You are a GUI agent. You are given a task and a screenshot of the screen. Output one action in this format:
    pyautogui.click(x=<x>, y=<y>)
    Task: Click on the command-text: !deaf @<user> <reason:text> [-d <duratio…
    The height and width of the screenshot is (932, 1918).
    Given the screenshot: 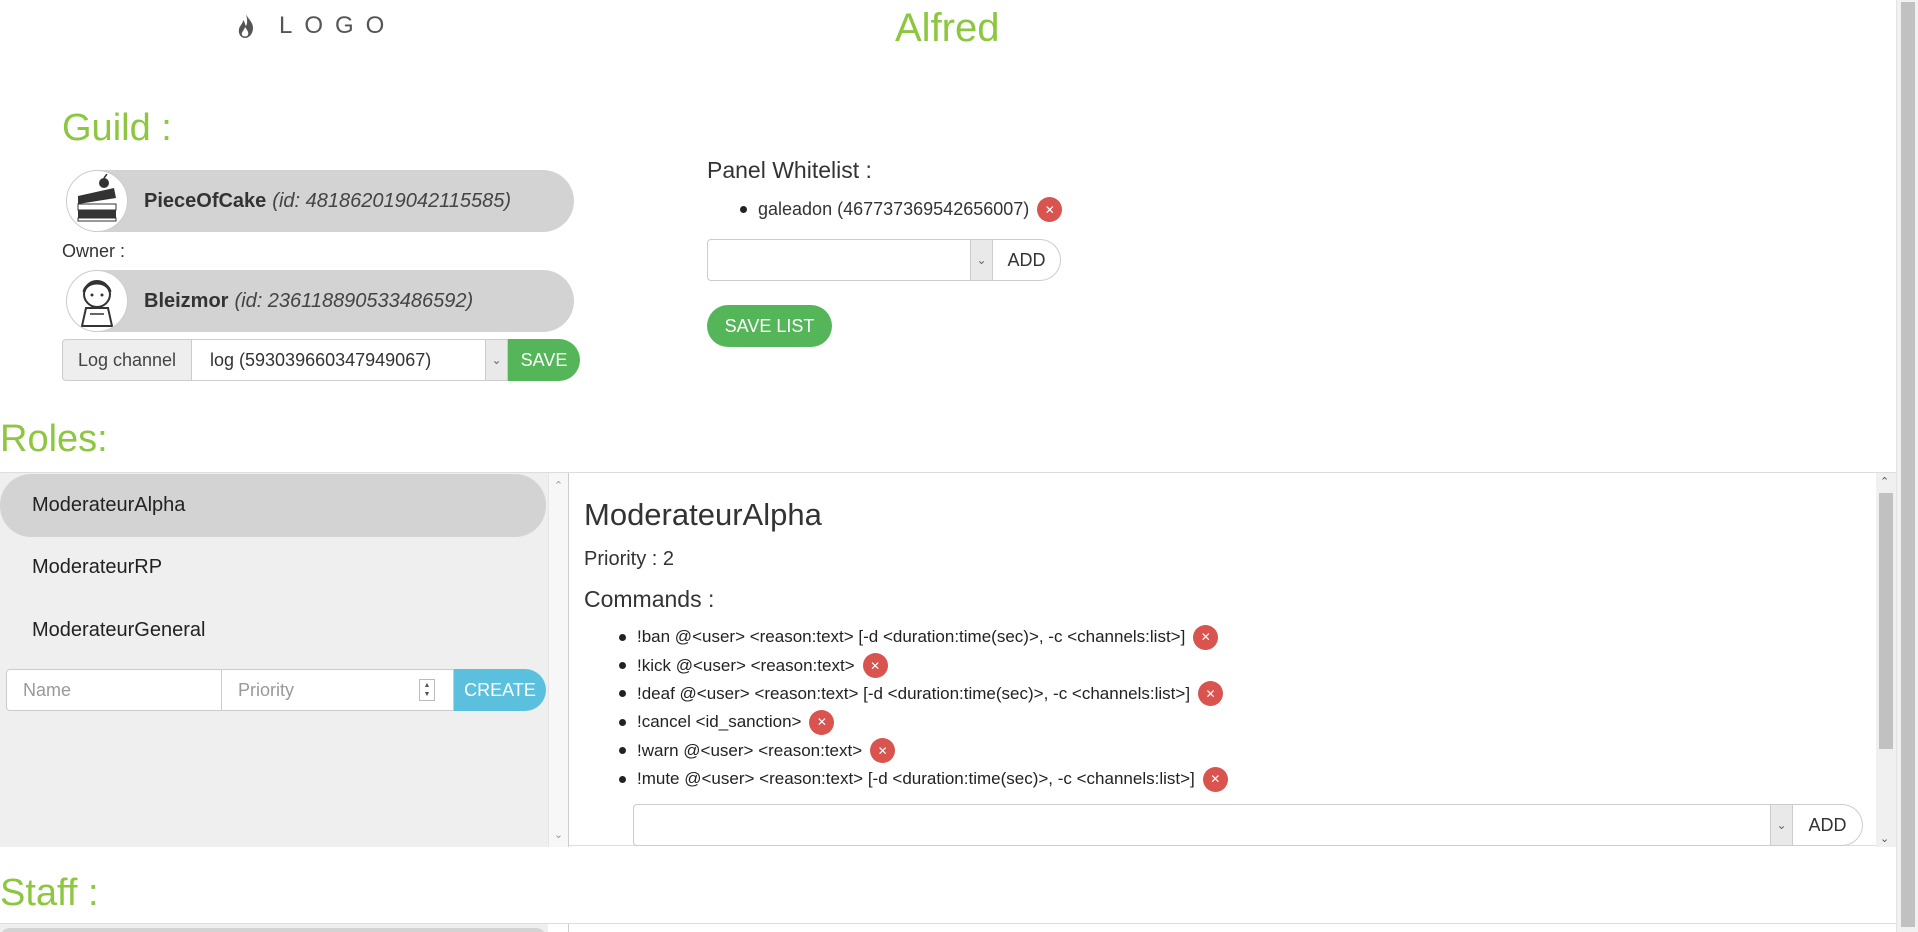 What is the action you would take?
    pyautogui.click(x=914, y=693)
    